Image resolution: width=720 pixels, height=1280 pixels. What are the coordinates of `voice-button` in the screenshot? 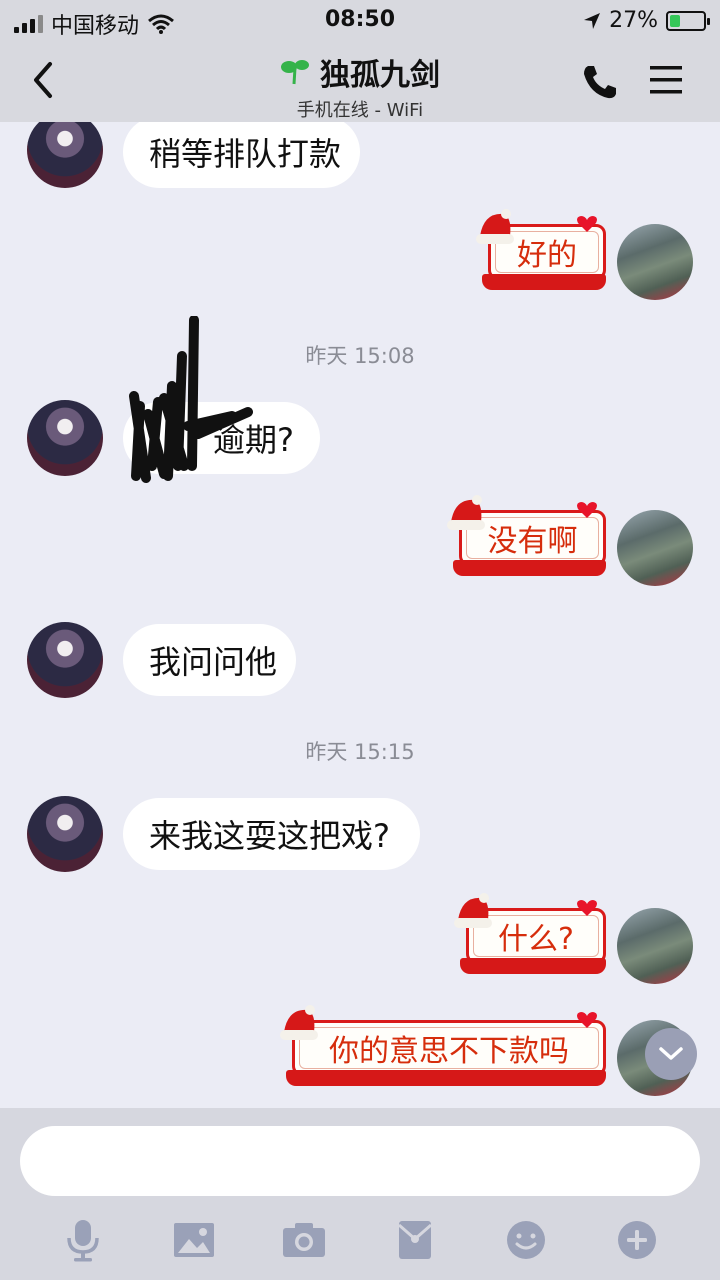 It's located at (83, 1240).